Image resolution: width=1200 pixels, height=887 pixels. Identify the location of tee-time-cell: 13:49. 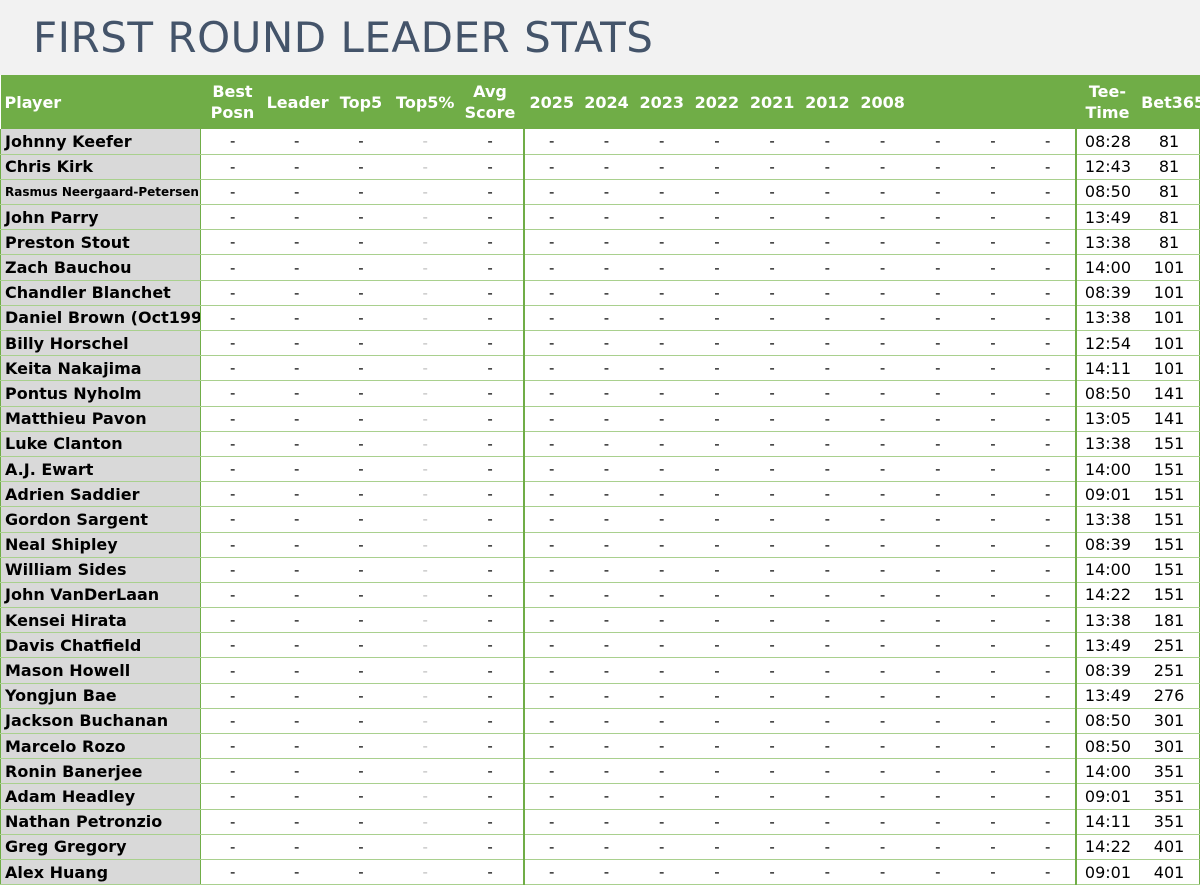
(1107, 645).